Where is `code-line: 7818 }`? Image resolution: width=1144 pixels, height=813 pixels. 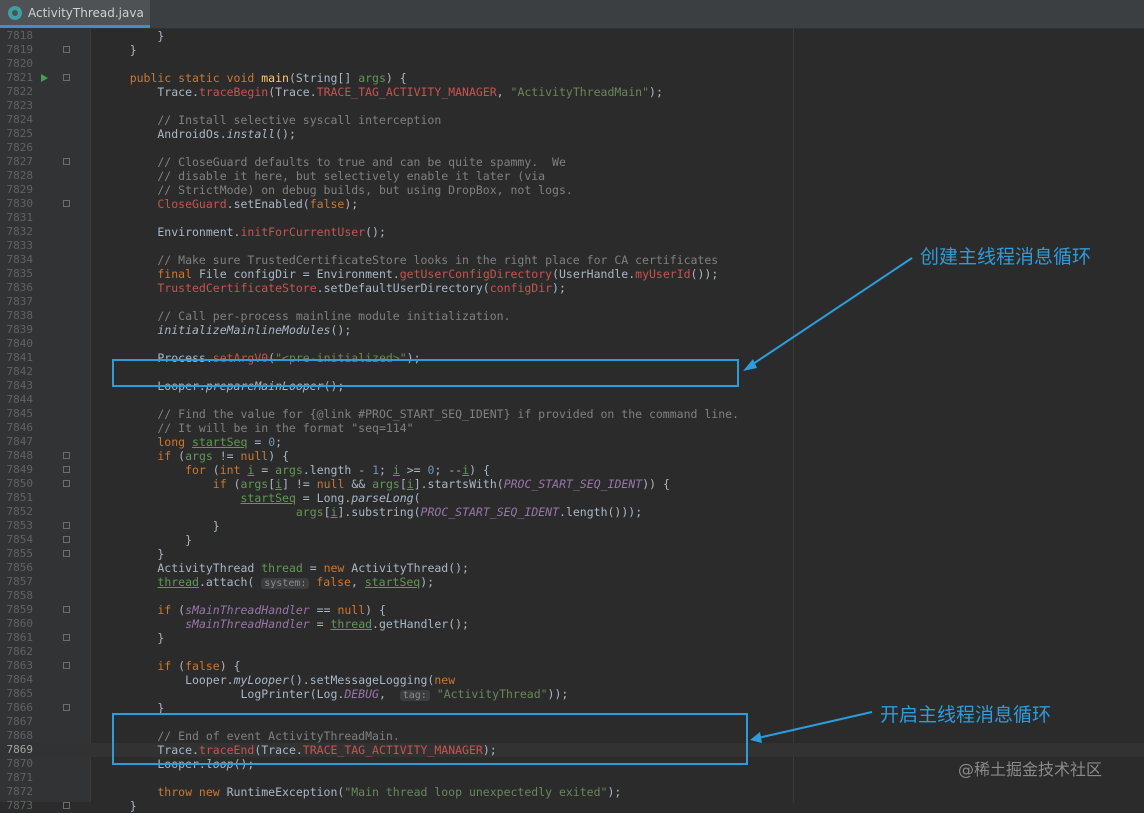
code-line: 7818 } is located at coordinates (572, 36).